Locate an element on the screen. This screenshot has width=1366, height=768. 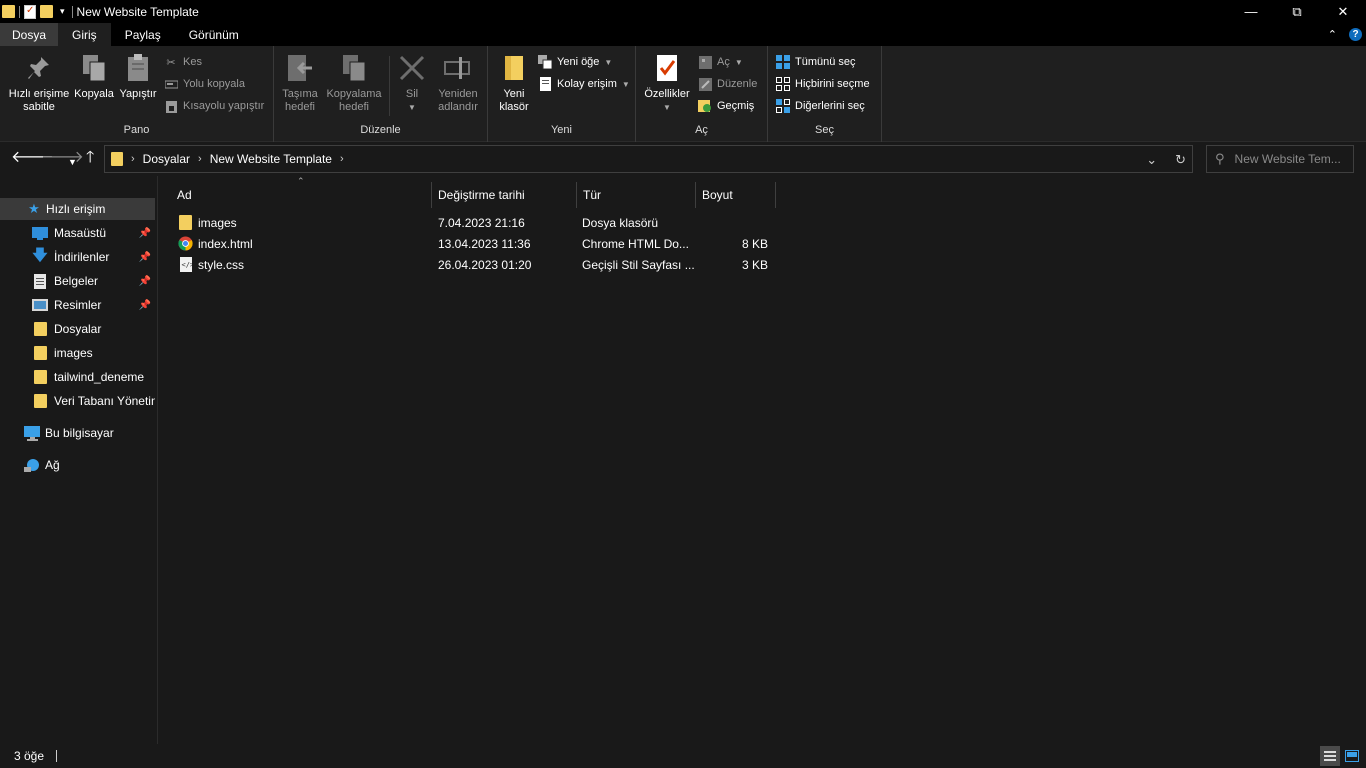
easy-access-button: Kolay erişim ▼ is located at coordinates (584, 84).